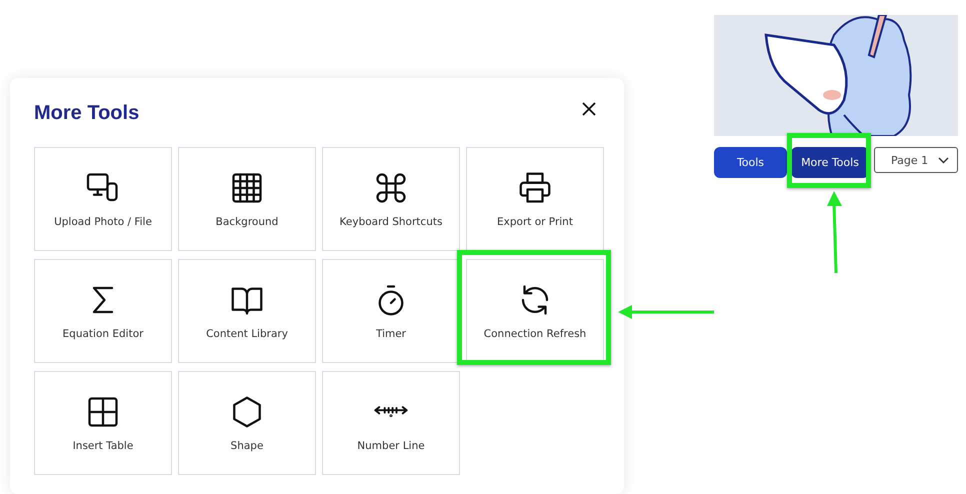  I want to click on tool-tile: Background, so click(247, 199).